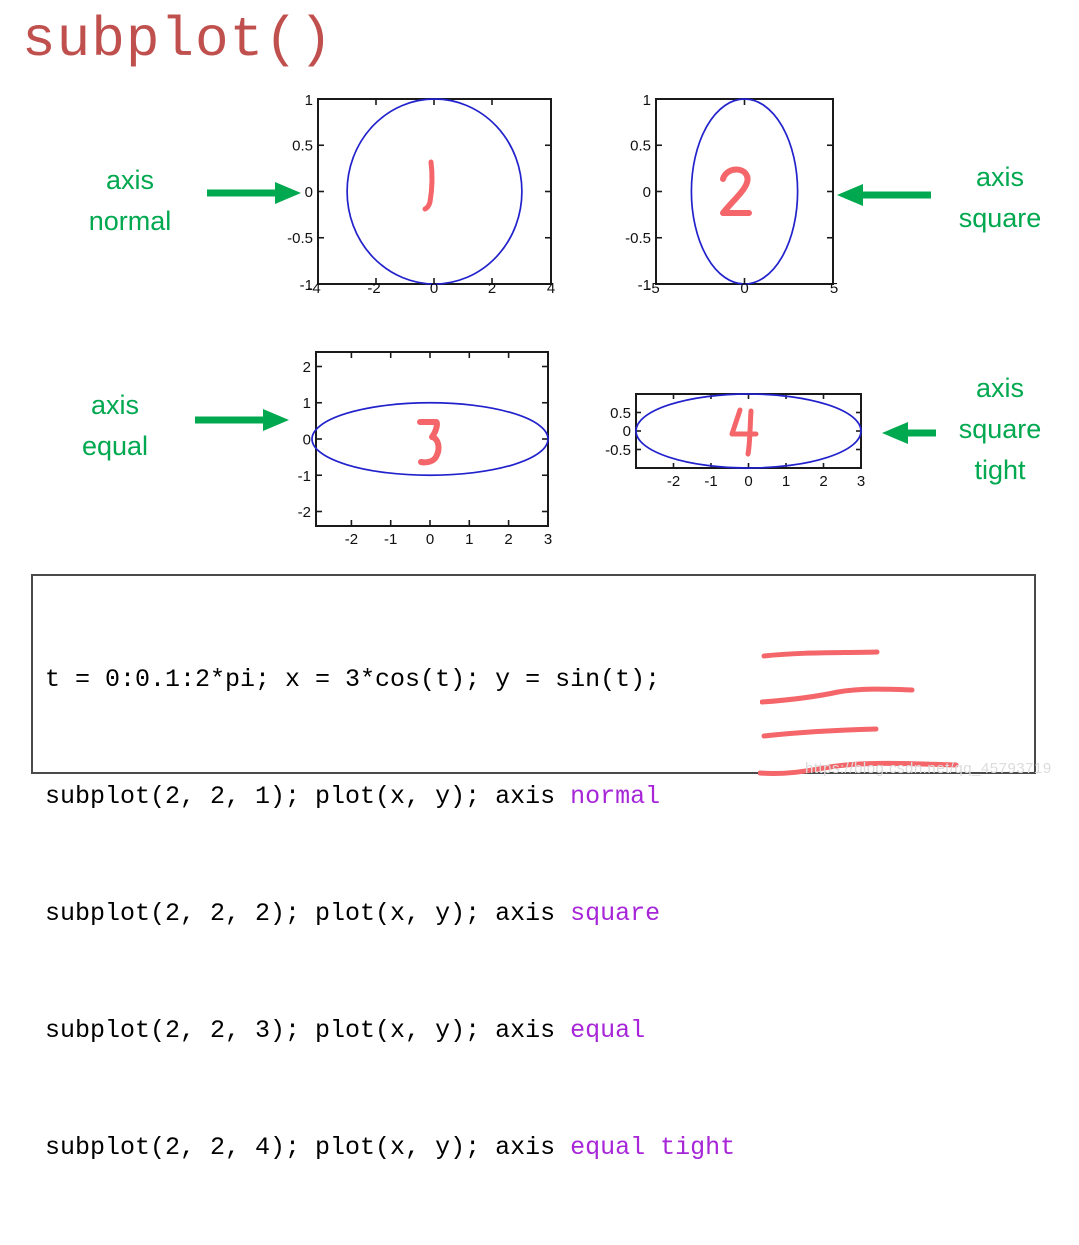 The height and width of the screenshot is (1245, 1079). Describe the element at coordinates (608, 1030) in the screenshot. I see `code-line-4-keyword: equal` at that location.